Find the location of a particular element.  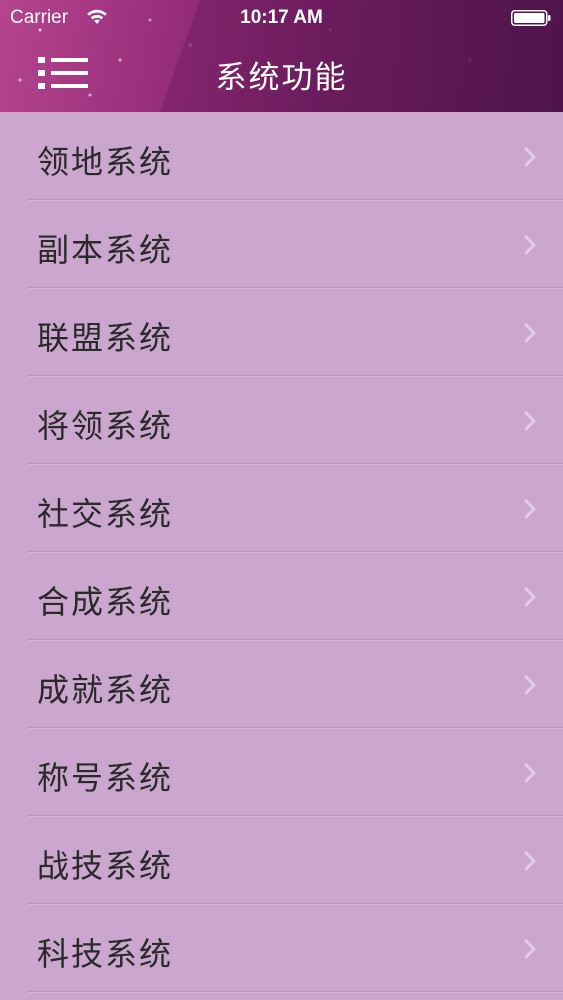

list-item: 联盟系统 is located at coordinates (281, 332).